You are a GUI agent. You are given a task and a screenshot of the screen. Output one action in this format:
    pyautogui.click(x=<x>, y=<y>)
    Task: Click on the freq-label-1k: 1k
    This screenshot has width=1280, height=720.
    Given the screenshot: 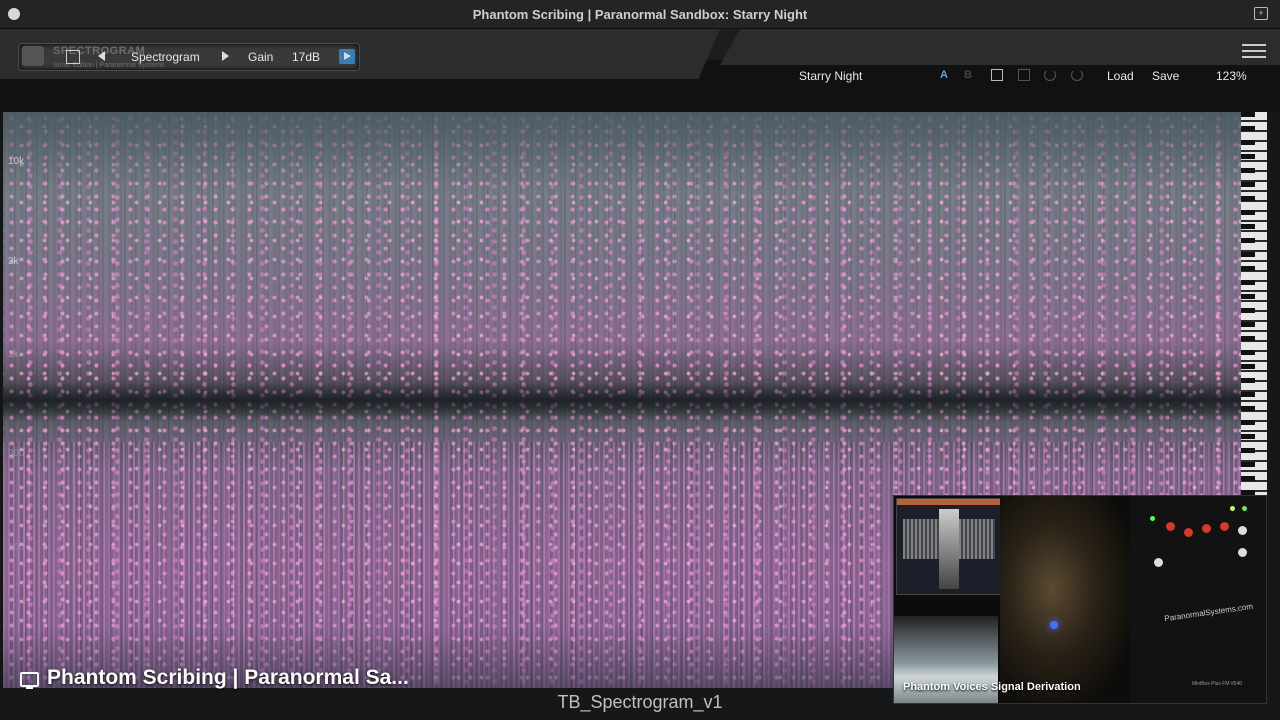 What is the action you would take?
    pyautogui.click(x=13, y=354)
    